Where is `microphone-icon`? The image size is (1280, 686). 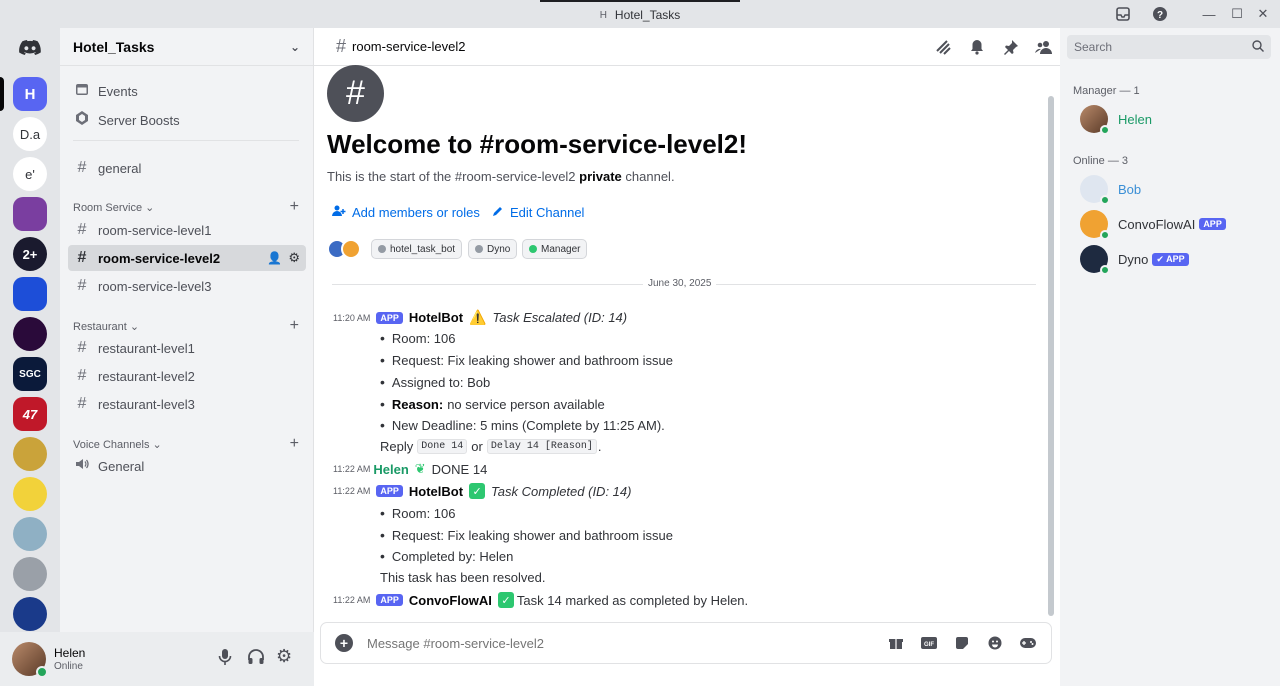
microphone-icon is located at coordinates (225, 659).